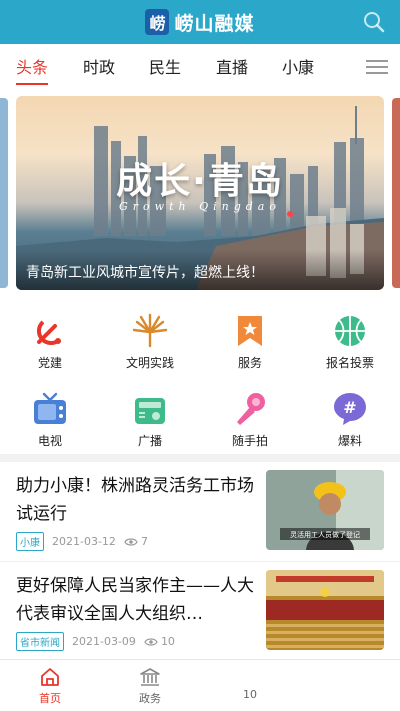 The image size is (400, 711). What do you see at coordinates (250, 331) in the screenshot?
I see `service-bookmark-icon` at bounding box center [250, 331].